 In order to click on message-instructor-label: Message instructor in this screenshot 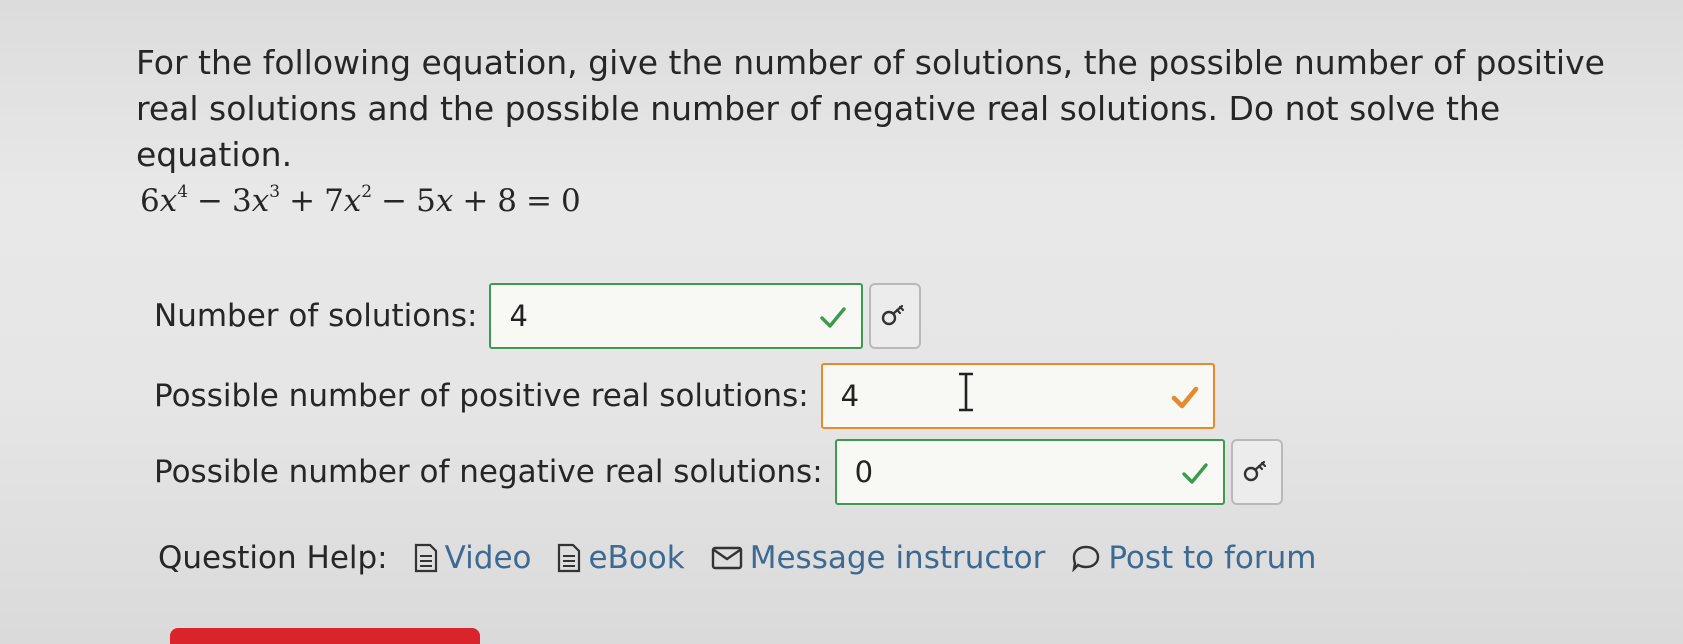, I will do `click(897, 558)`.